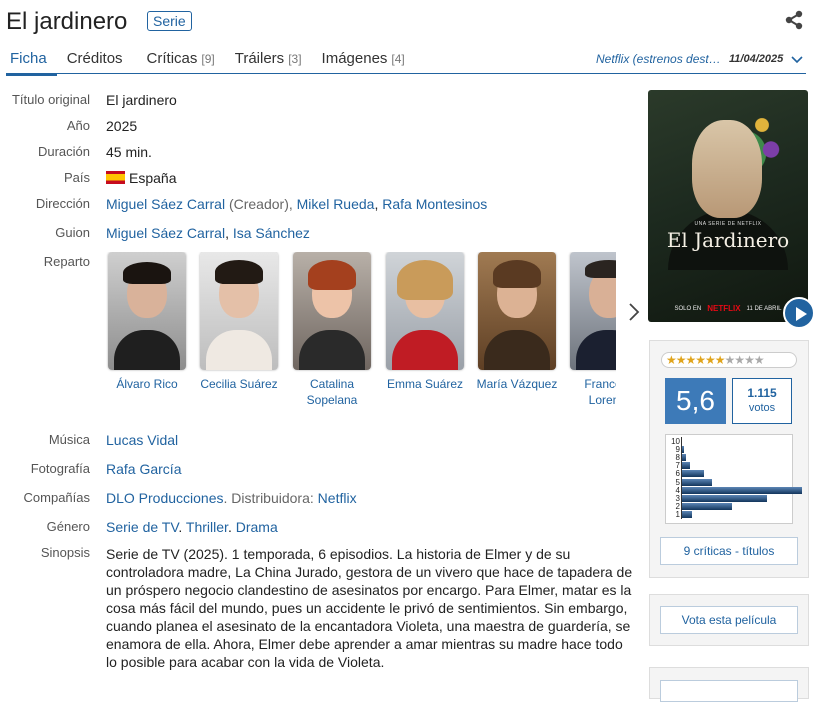  What do you see at coordinates (728, 240) in the screenshot?
I see `poster-title: El Jardinero` at bounding box center [728, 240].